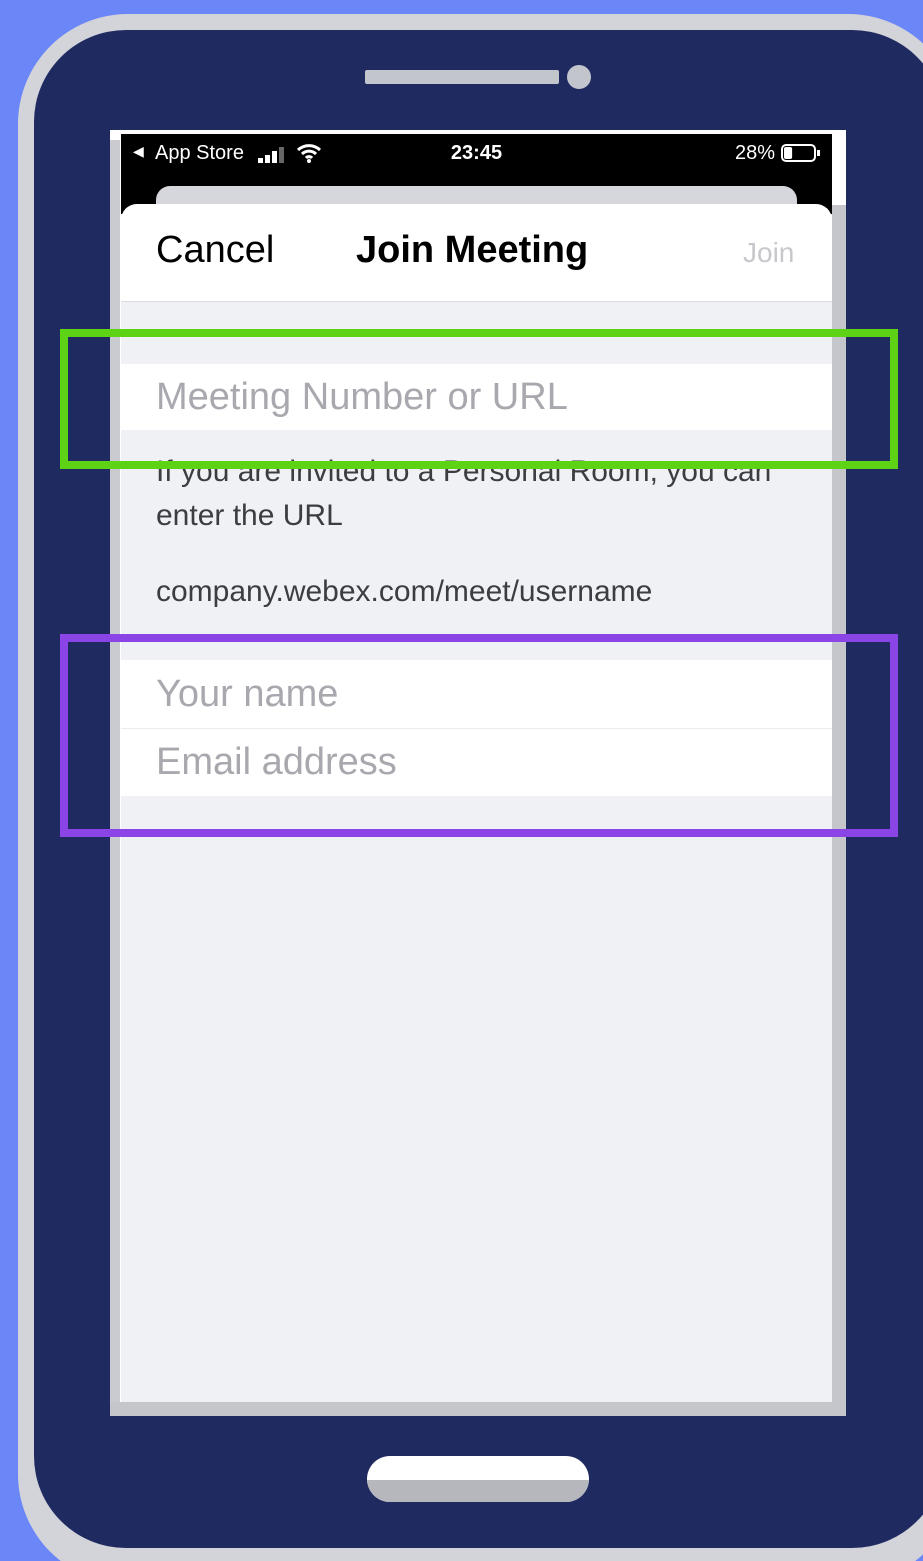 The height and width of the screenshot is (1561, 923). What do you see at coordinates (476, 153) in the screenshot?
I see `status-time: 23:45` at bounding box center [476, 153].